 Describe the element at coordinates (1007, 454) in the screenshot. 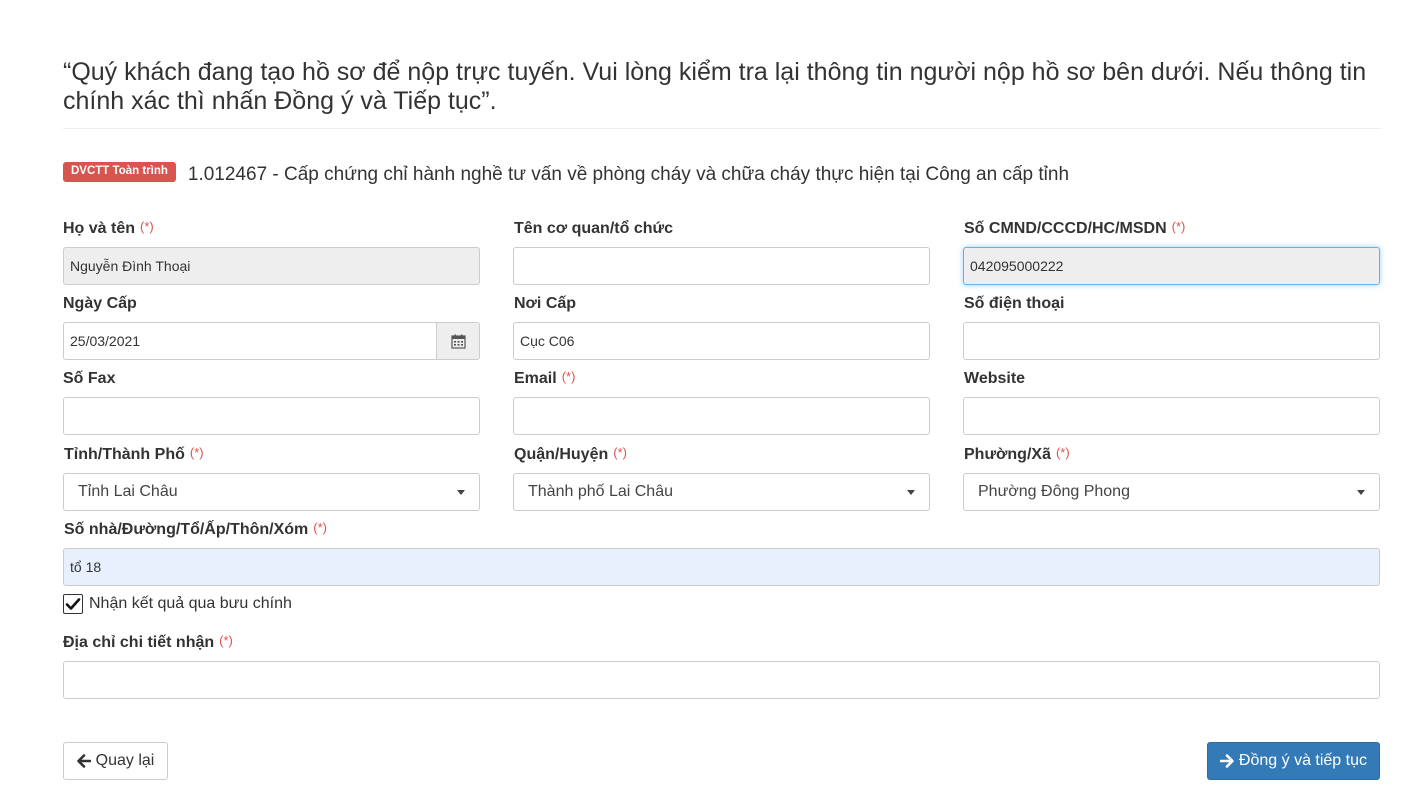

I see `phuong-label-text: Phường/Xã` at that location.